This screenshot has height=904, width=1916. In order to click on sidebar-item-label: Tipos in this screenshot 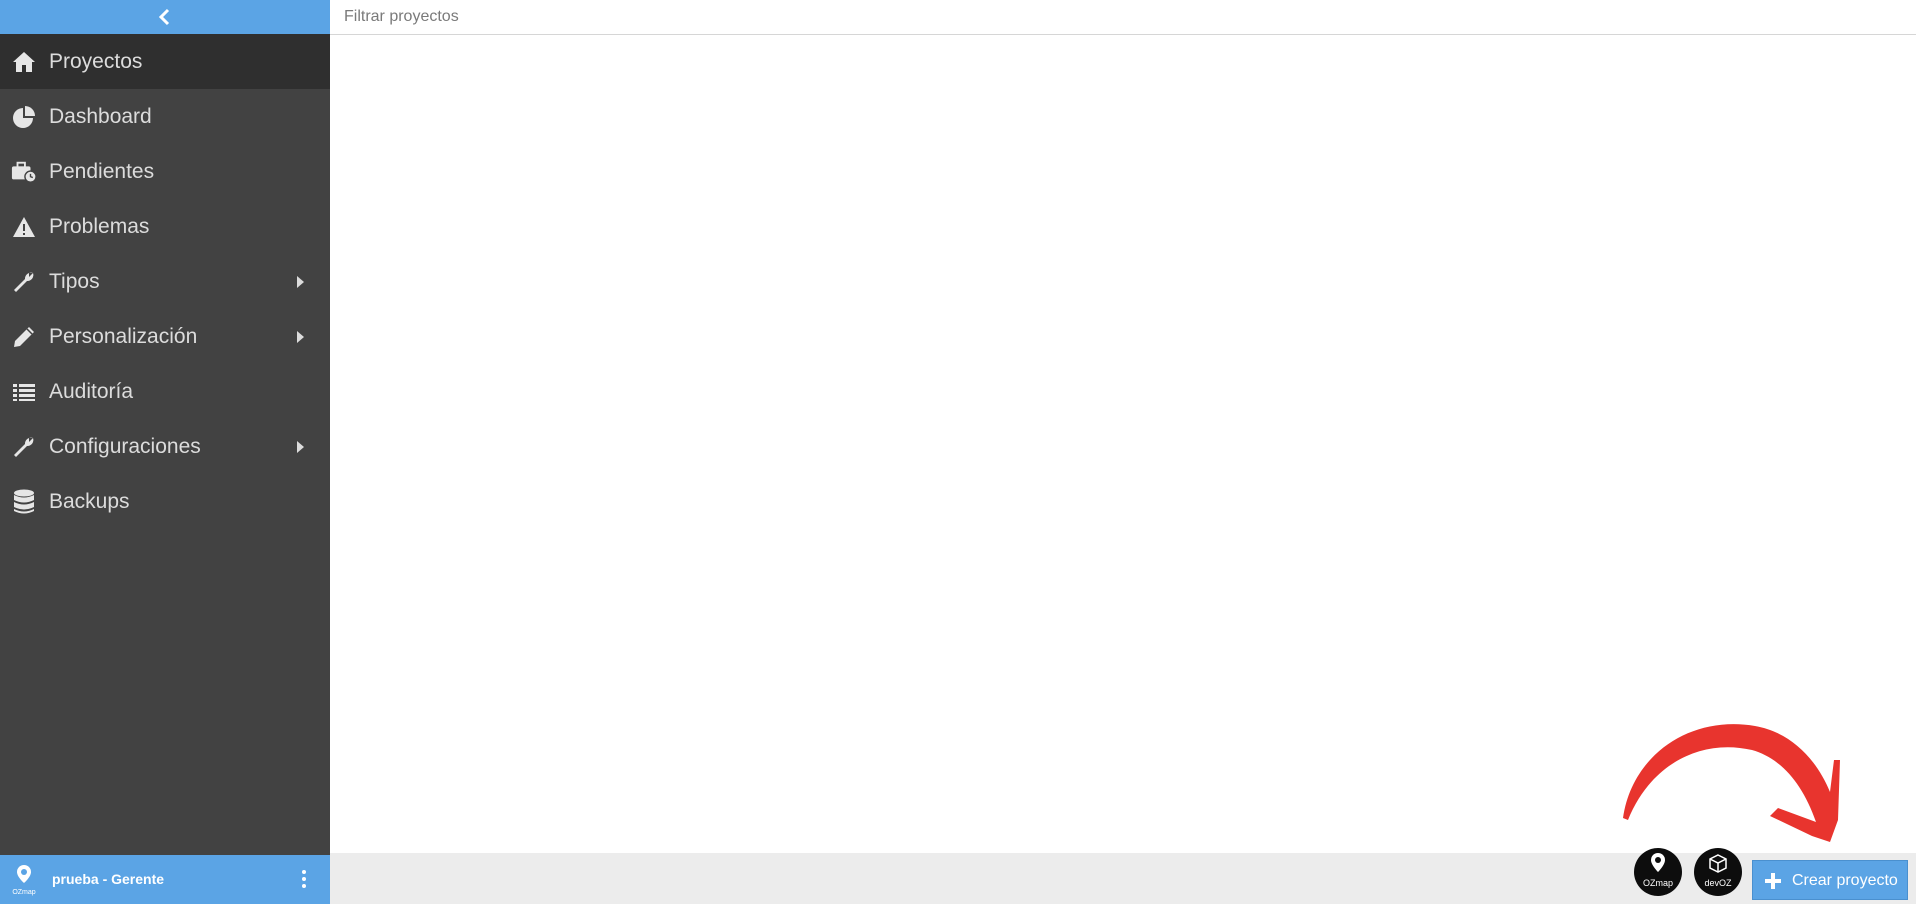, I will do `click(74, 281)`.